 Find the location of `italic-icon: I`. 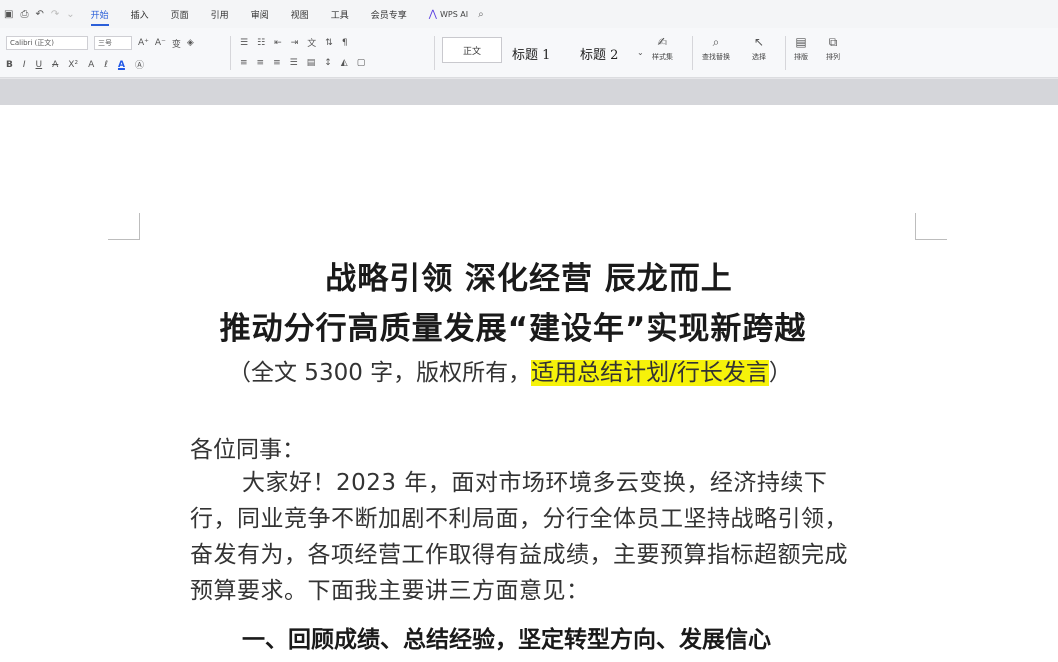

italic-icon: I is located at coordinates (24, 65).